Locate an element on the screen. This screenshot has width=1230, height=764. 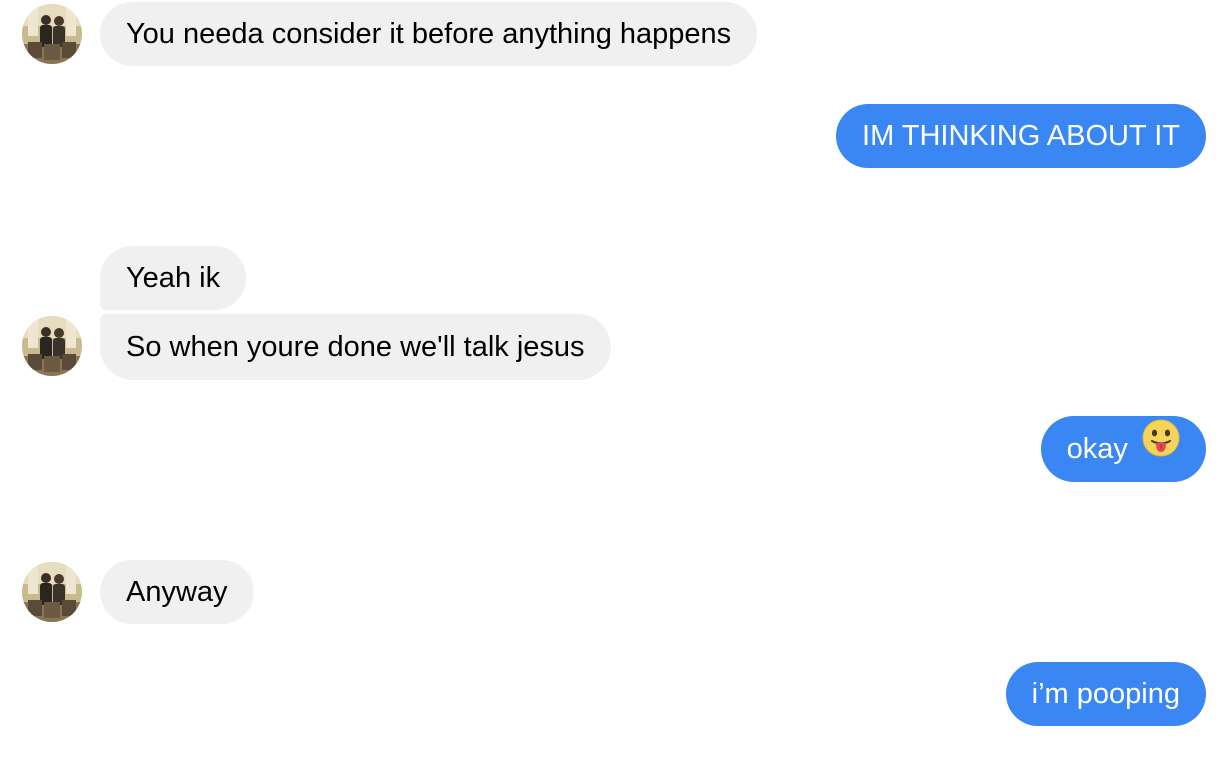
message-text: okay is located at coordinates (1097, 449).